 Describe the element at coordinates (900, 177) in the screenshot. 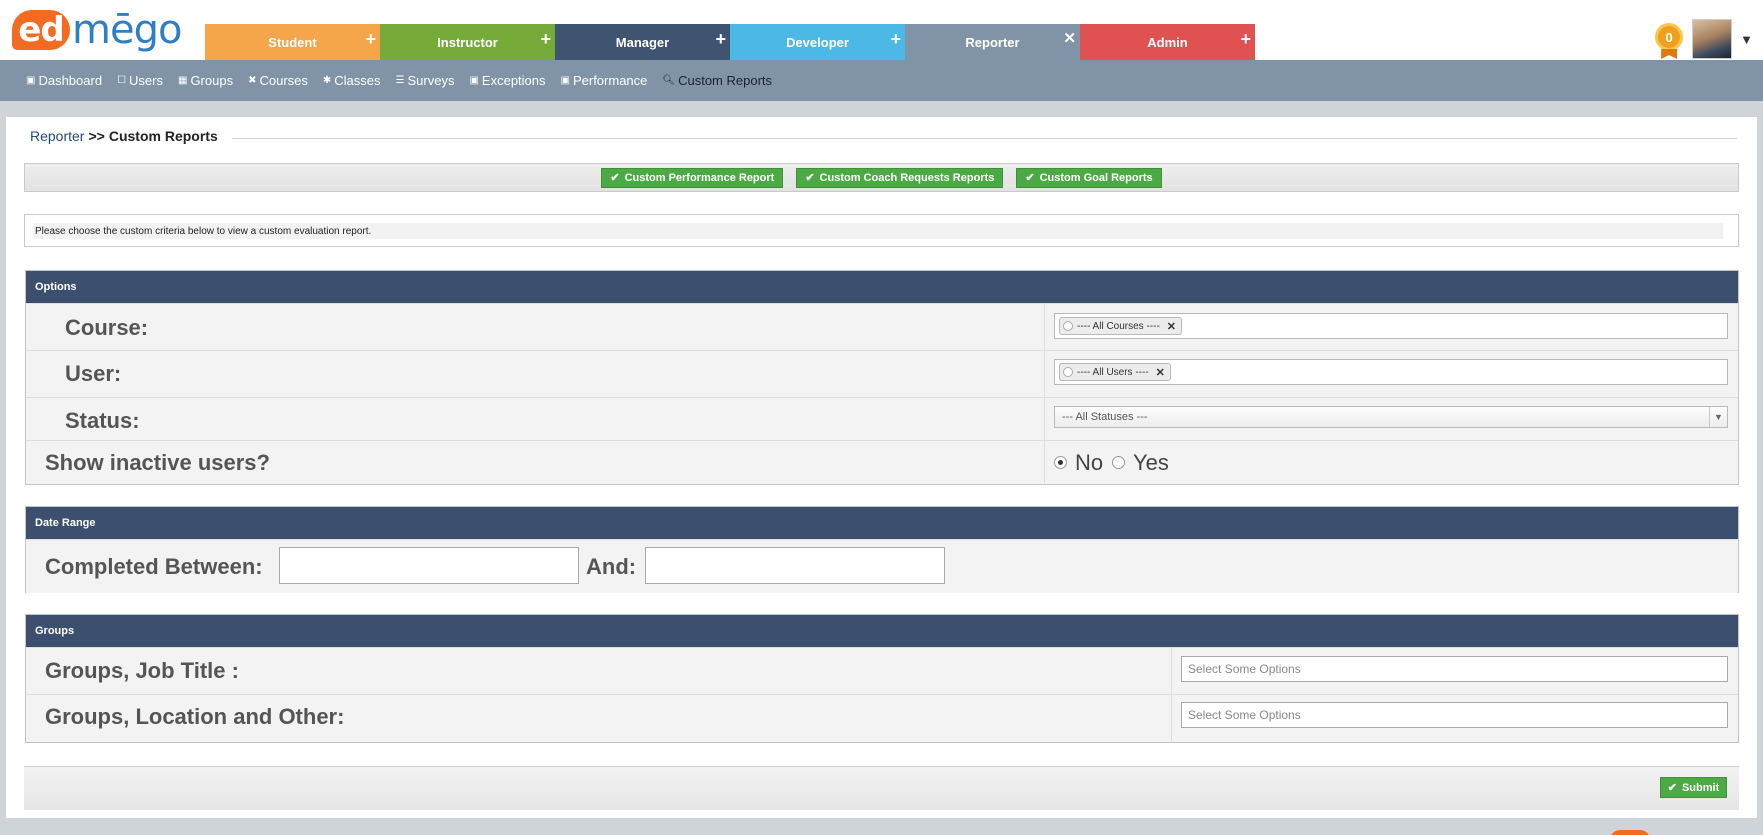

I see `custom-coach-requests-reports-button: ✔ Custom Coach Requests Reports` at that location.